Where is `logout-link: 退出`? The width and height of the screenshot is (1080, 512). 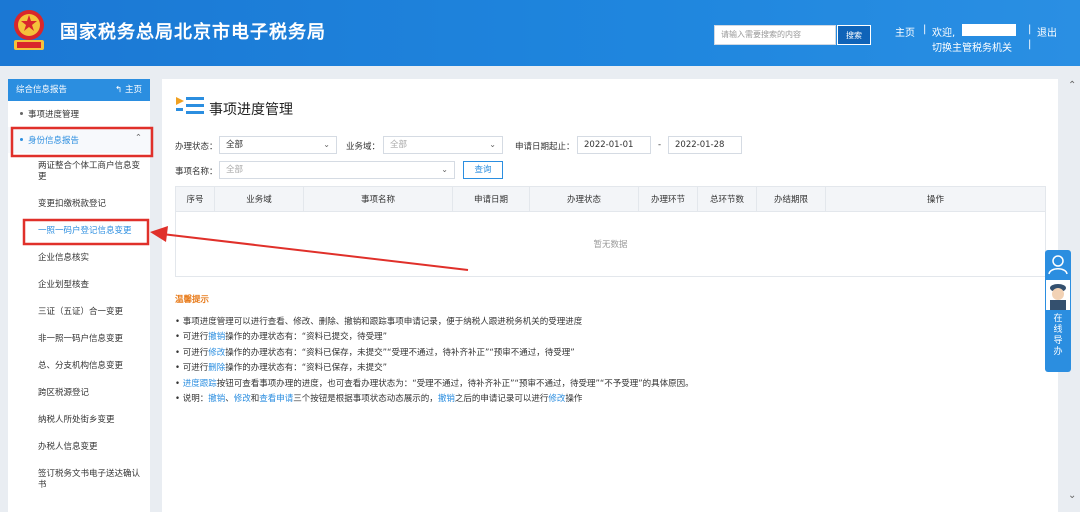
logout-link: 退出 is located at coordinates (1047, 31).